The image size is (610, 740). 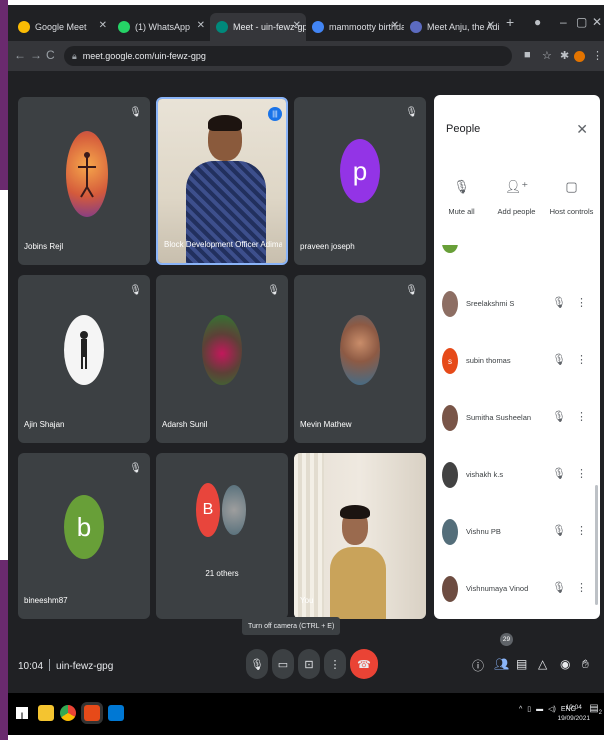 What do you see at coordinates (360, 536) in the screenshot?
I see `self-view-tile: You` at bounding box center [360, 536].